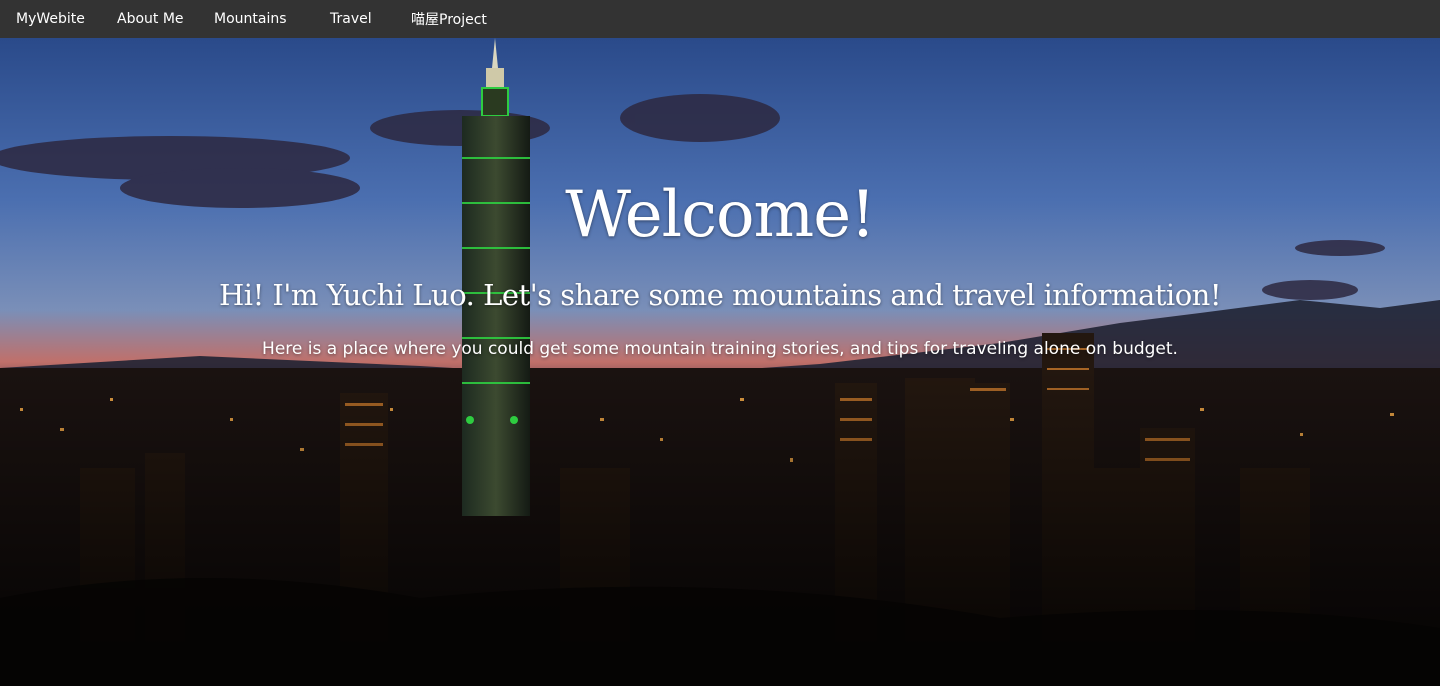 Image resolution: width=1440 pixels, height=686 pixels. What do you see at coordinates (351, 19) in the screenshot?
I see `nav-item-travel: Travel` at bounding box center [351, 19].